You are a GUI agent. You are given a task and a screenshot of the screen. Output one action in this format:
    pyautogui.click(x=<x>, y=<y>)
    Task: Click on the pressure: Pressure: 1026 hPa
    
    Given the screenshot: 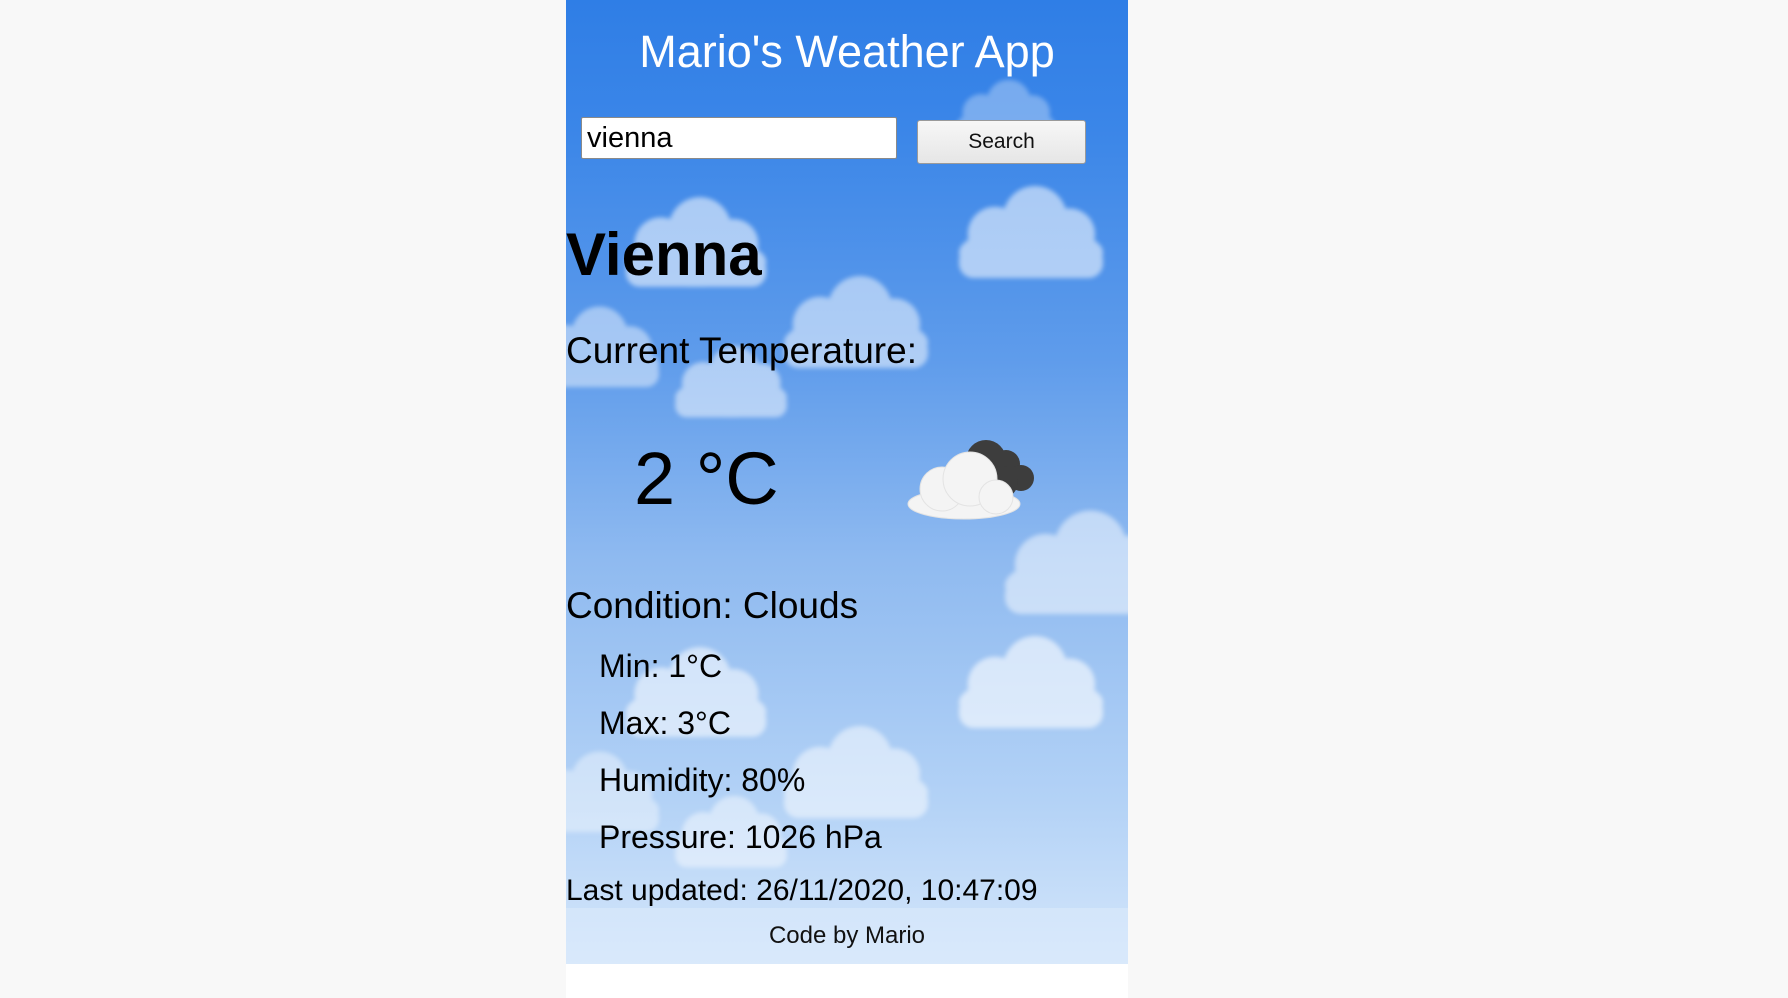 What is the action you would take?
    pyautogui.click(x=740, y=837)
    